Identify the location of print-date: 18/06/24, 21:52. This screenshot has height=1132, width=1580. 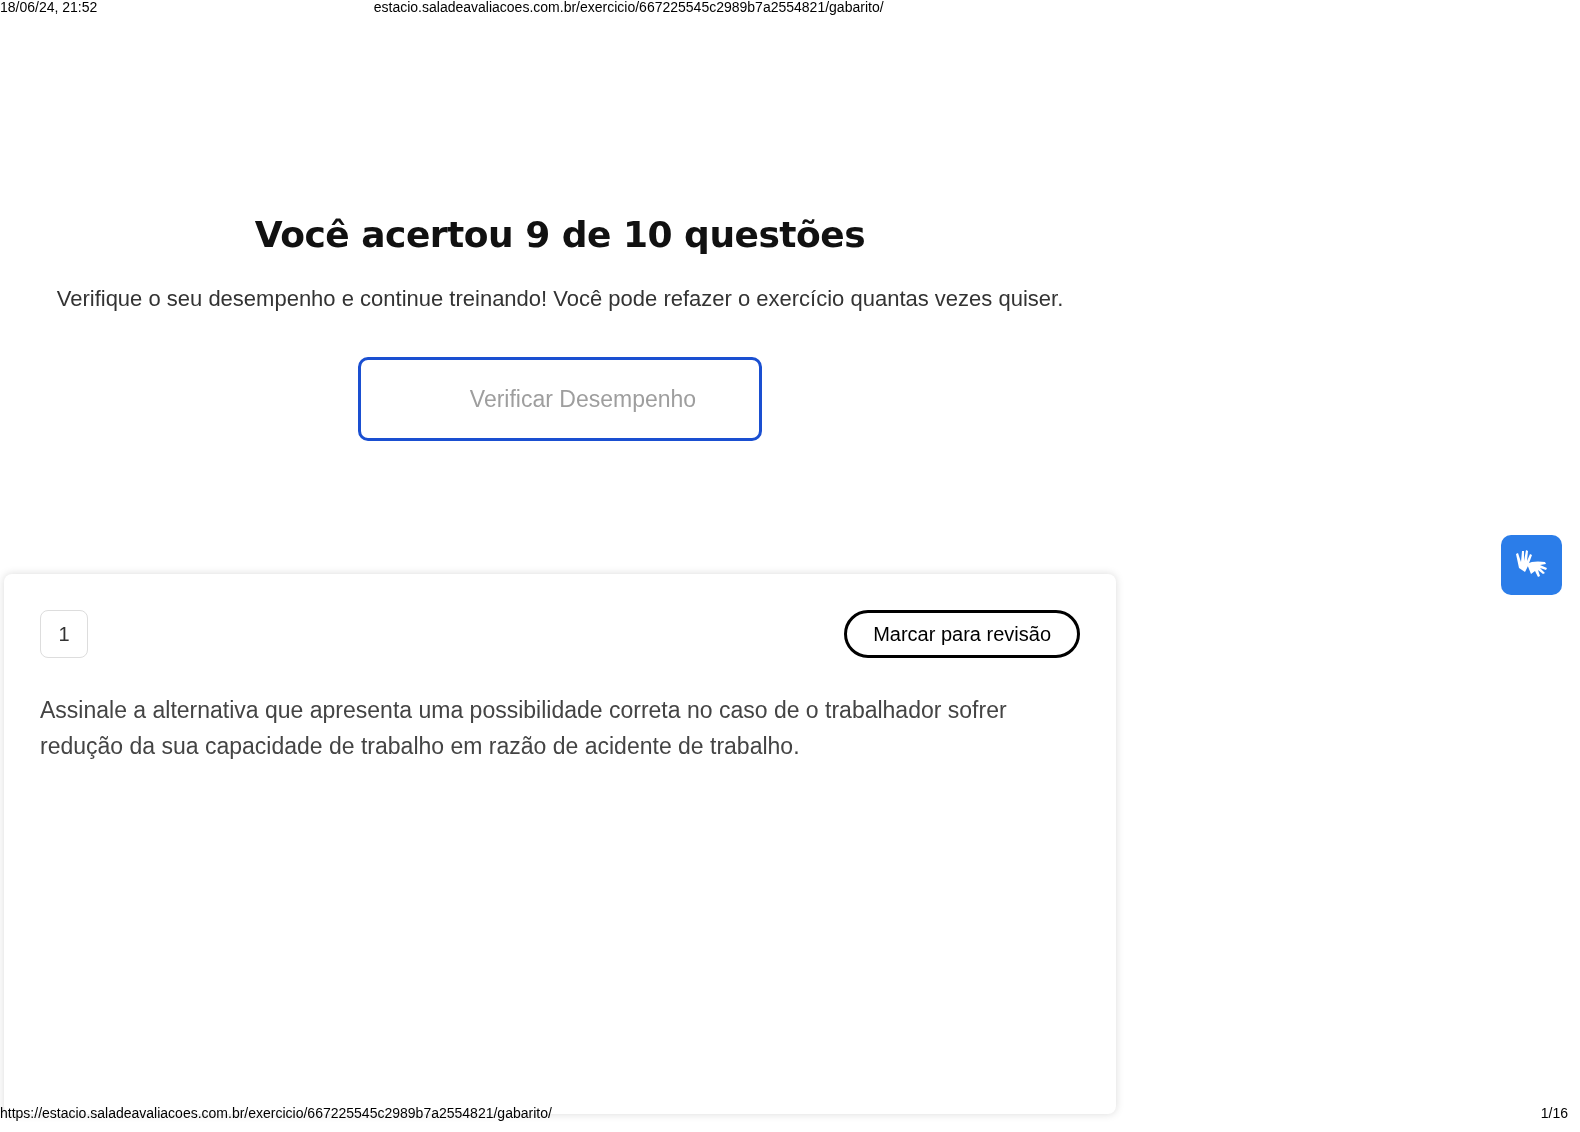
(49, 7).